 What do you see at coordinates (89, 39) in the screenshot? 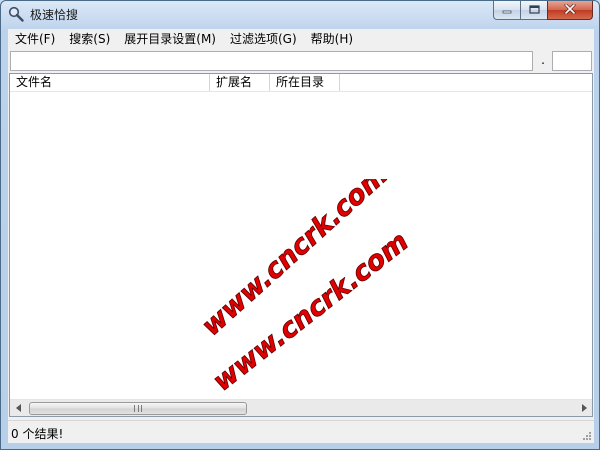
I see `menu-search: 搜索(S)` at bounding box center [89, 39].